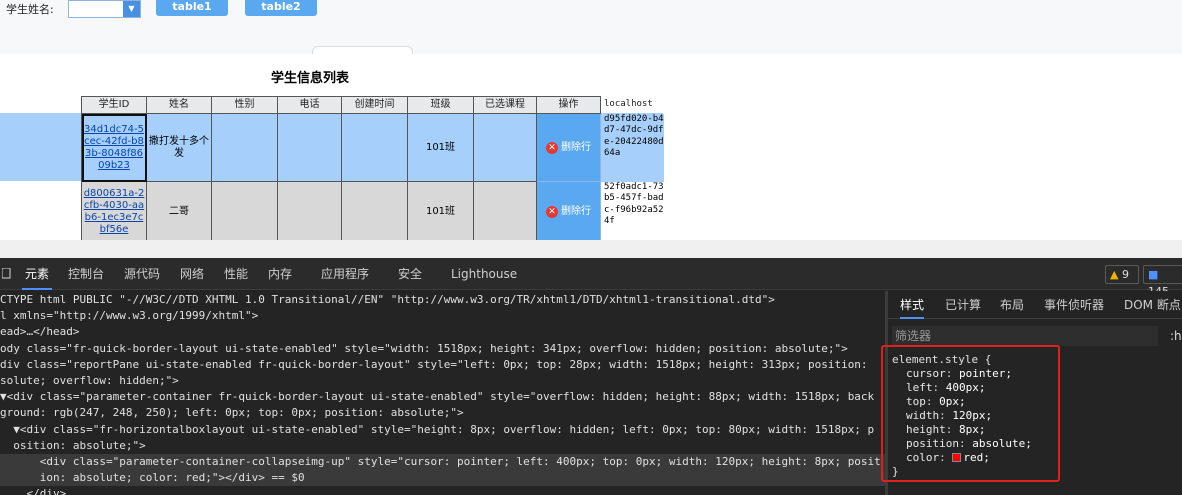 This screenshot has width=1182, height=495. I want to click on tab-dom-breakpoints: DOM 断点, so click(1152, 305).